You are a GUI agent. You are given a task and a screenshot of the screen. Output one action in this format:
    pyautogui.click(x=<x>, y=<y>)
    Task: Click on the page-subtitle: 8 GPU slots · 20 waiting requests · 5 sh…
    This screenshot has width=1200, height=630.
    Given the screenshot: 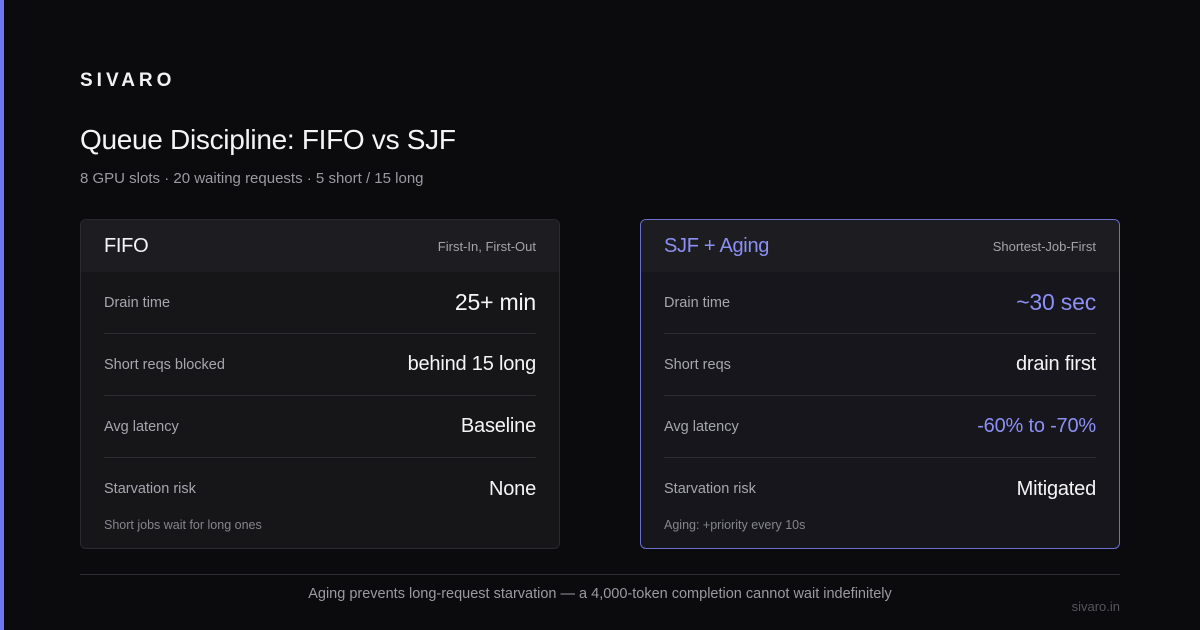 What is the action you would take?
    pyautogui.click(x=252, y=178)
    